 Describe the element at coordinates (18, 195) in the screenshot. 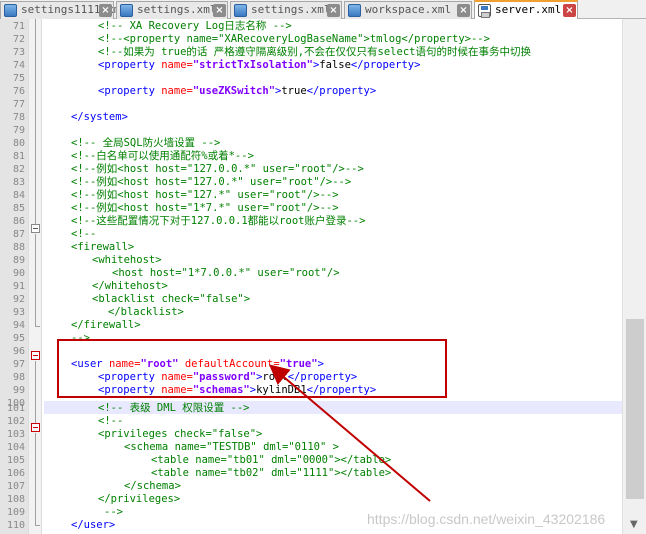

I see `line-number: 84` at that location.